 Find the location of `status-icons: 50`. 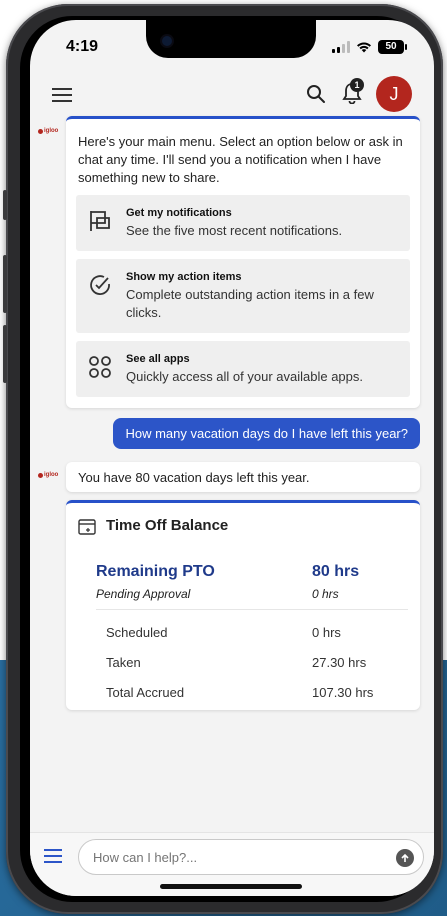

status-icons: 50 is located at coordinates (369, 47).